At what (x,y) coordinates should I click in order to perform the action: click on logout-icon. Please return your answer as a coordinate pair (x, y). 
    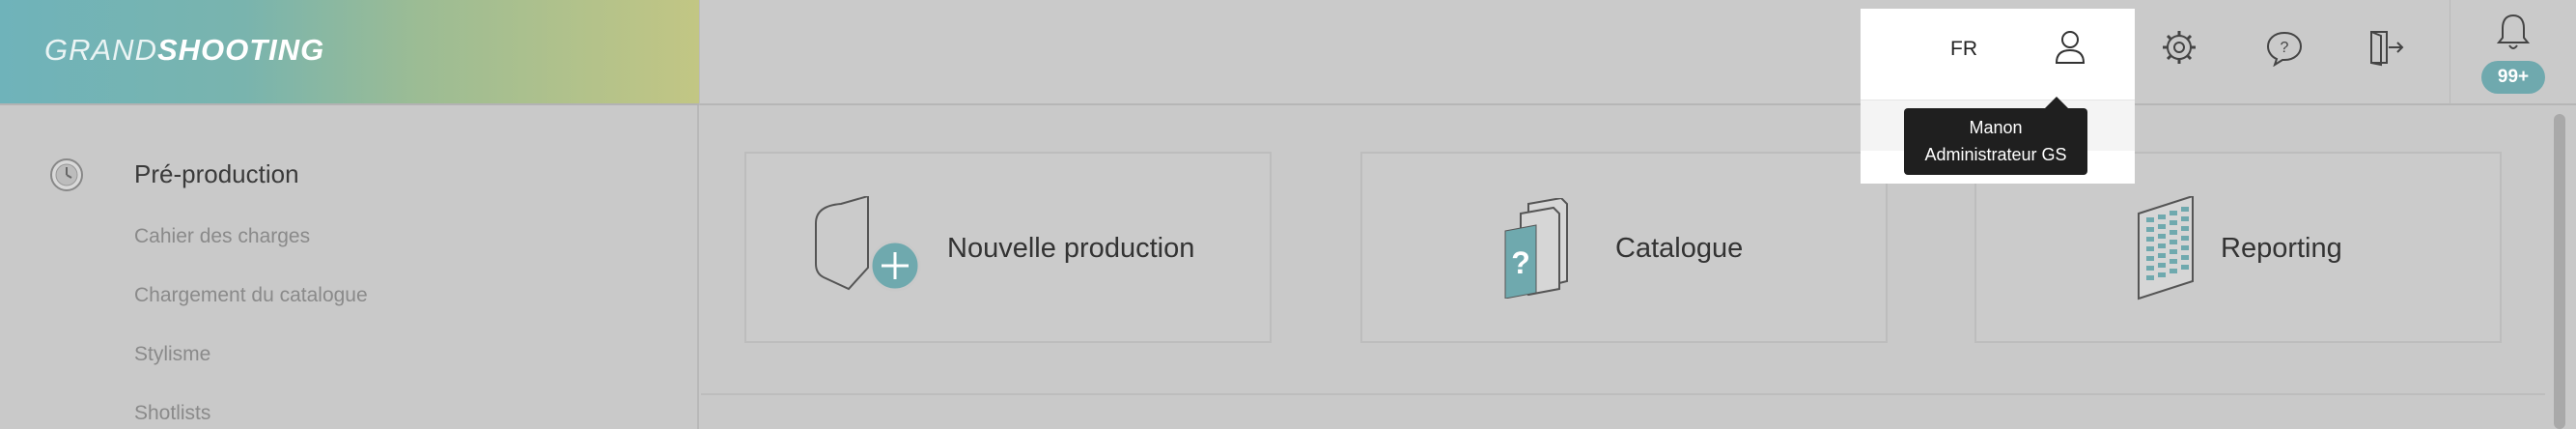
    Looking at the image, I should click on (2387, 47).